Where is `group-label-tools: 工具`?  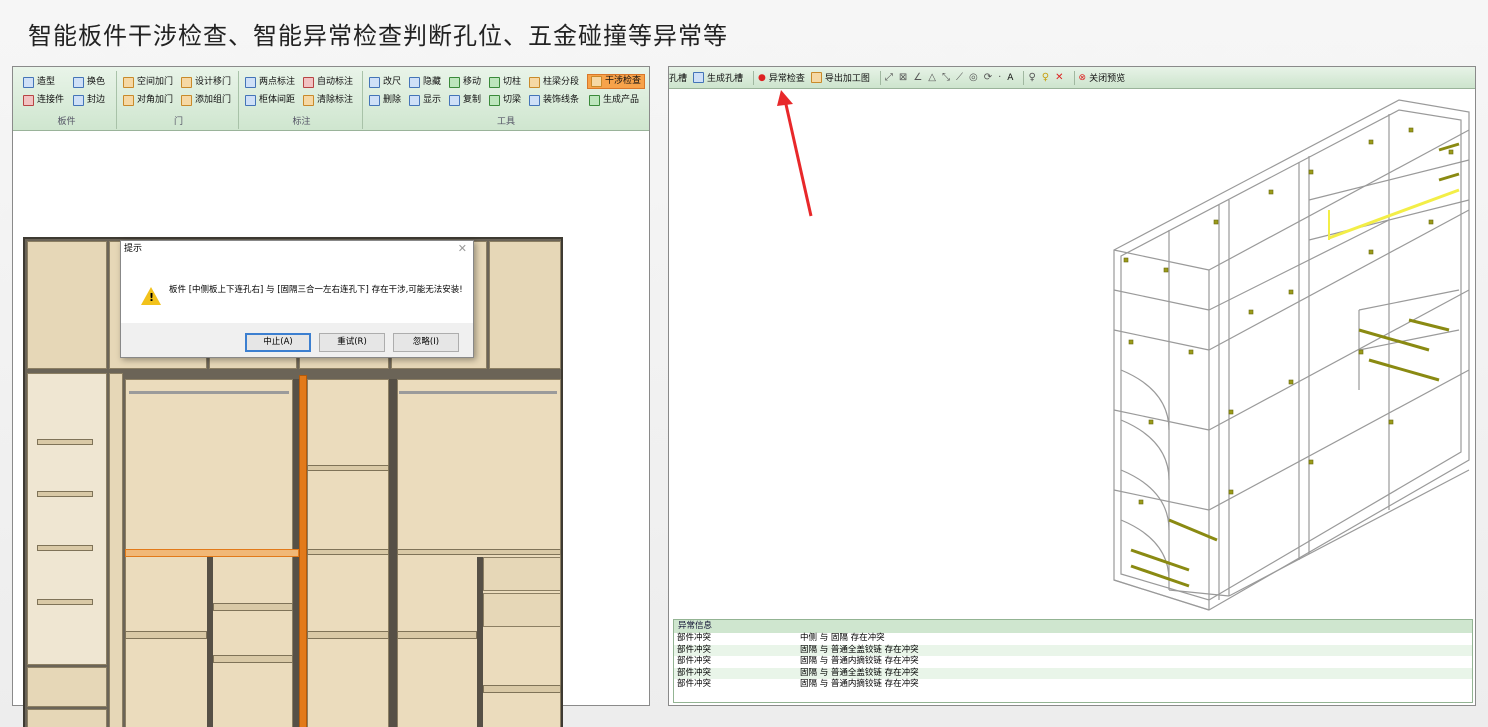 group-label-tools: 工具 is located at coordinates (505, 122).